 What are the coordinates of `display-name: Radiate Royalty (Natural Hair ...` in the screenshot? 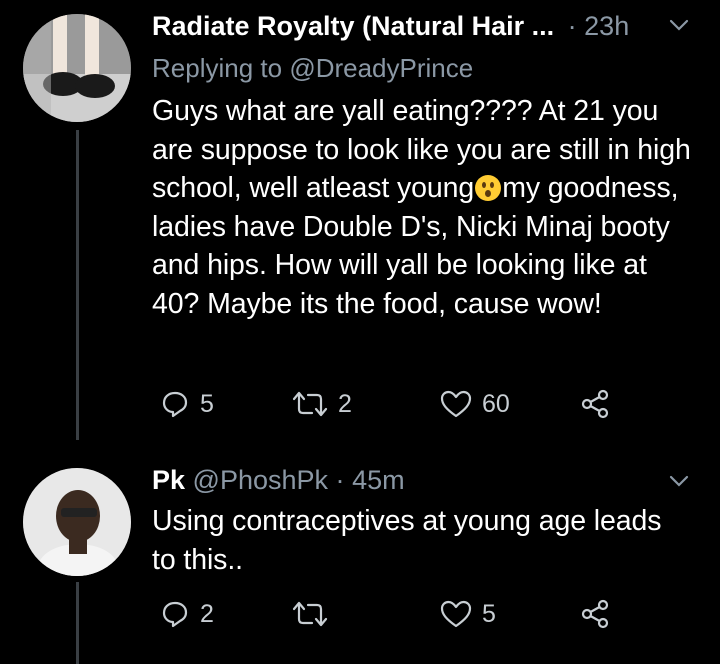 It's located at (353, 26).